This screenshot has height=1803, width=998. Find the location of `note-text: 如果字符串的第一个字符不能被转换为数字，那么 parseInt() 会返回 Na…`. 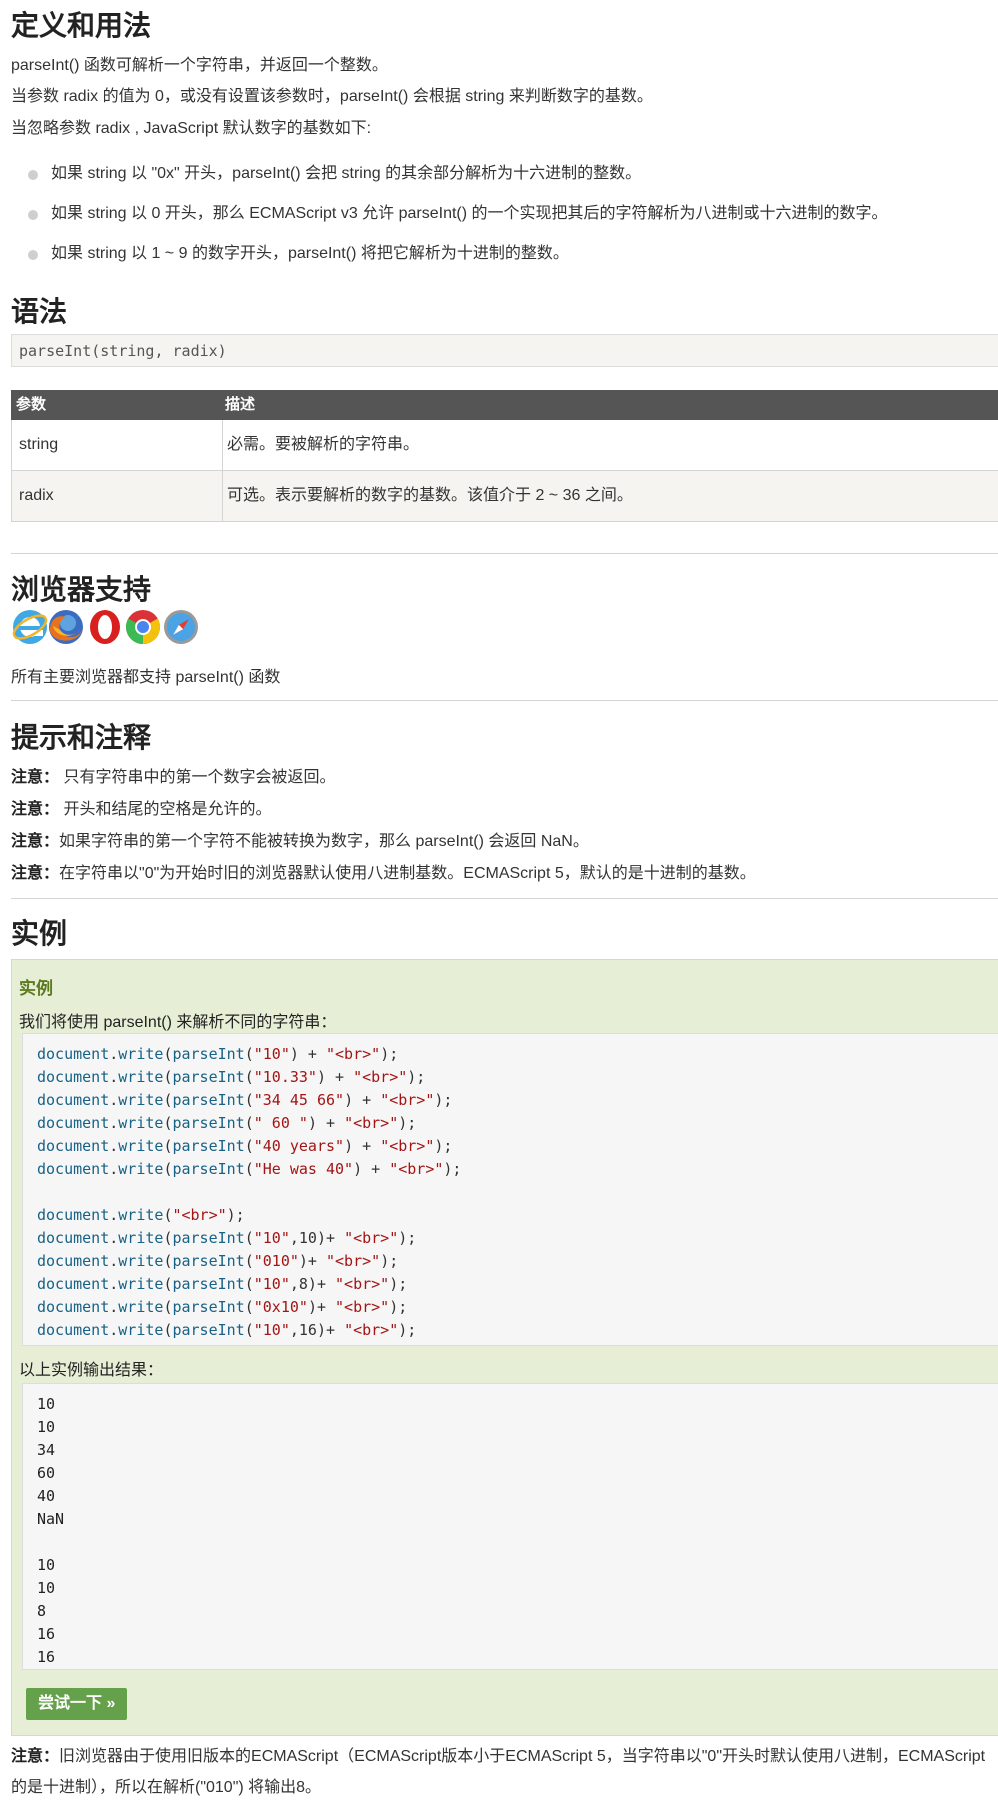

note-text: 如果字符串的第一个字符不能被转换为数字，那么 parseInt() 会返回 Na… is located at coordinates (324, 841).